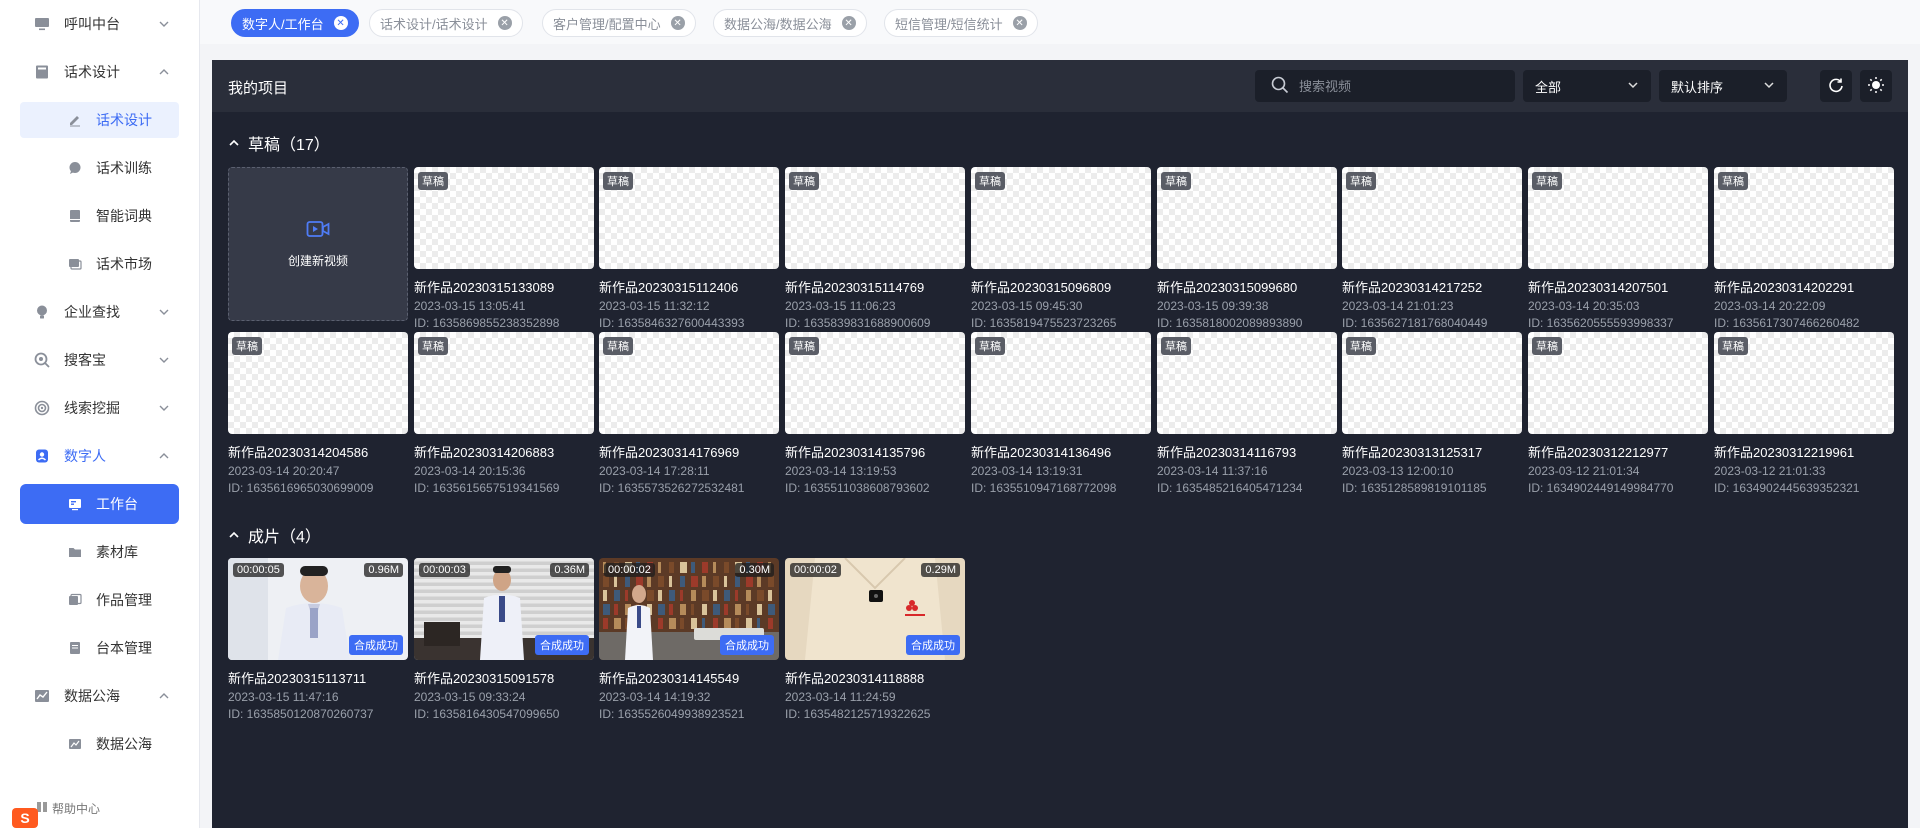 The image size is (1920, 828). What do you see at coordinates (42, 360) in the screenshot?
I see `search-treasure-icon` at bounding box center [42, 360].